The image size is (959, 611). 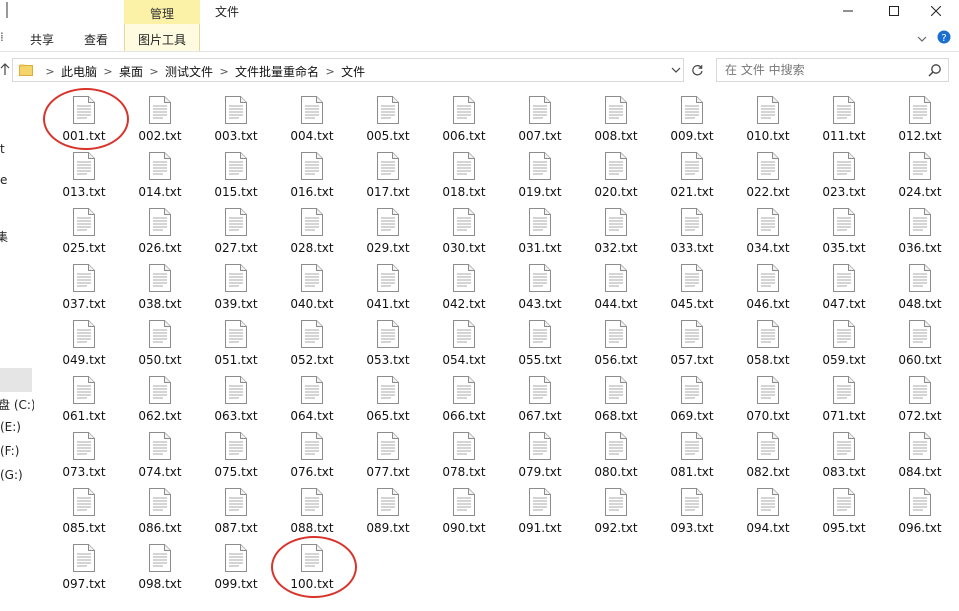 What do you see at coordinates (616, 235) in the screenshot?
I see `file-item: 032.txt` at bounding box center [616, 235].